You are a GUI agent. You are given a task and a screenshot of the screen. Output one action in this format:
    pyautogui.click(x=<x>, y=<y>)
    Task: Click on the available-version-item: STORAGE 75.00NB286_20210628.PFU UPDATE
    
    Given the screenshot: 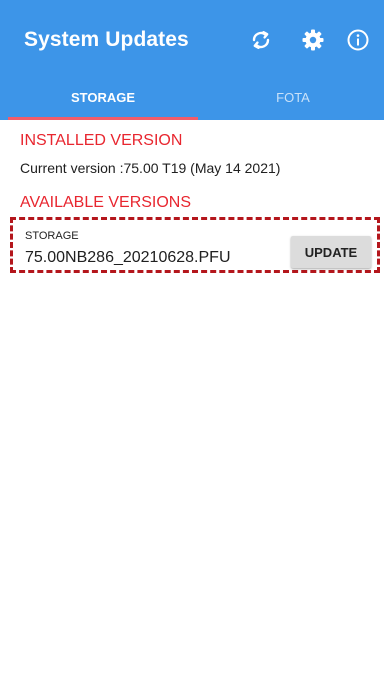 What is the action you would take?
    pyautogui.click(x=195, y=245)
    